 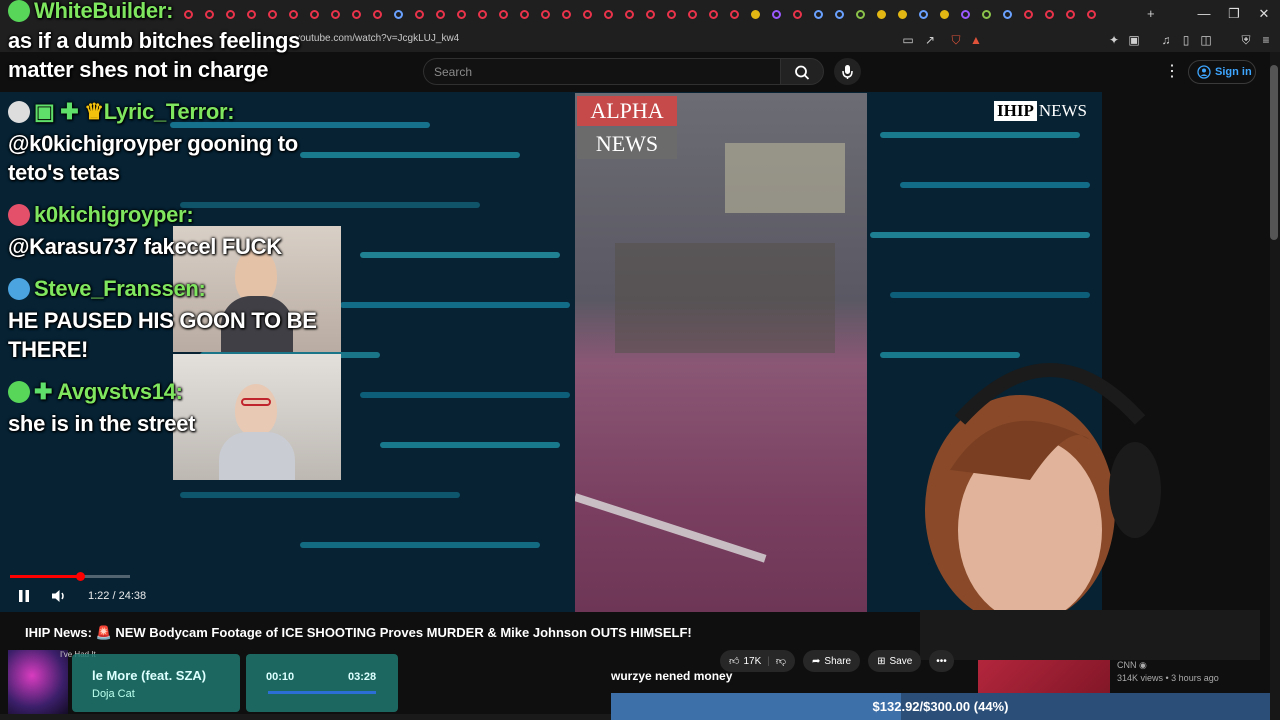 I want to click on chat-message: matter shes not in charge, so click(x=138, y=69).